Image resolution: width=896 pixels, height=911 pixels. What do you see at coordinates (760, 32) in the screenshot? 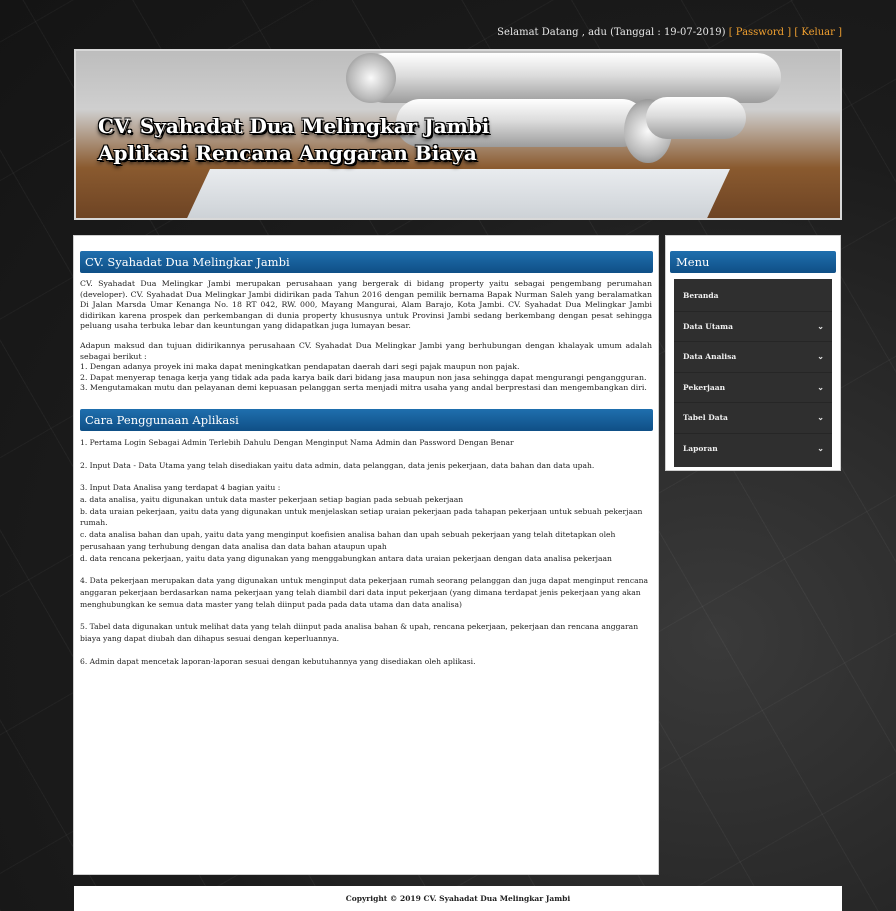
I see `password-link: [ Password ]` at bounding box center [760, 32].